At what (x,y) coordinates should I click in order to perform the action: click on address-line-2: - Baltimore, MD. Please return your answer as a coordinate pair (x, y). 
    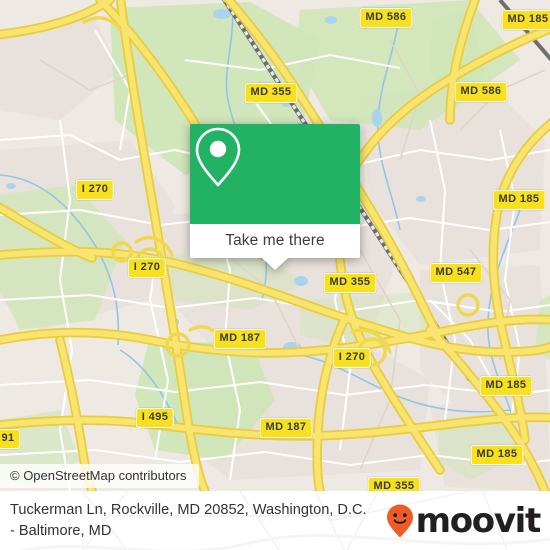
    Looking at the image, I should click on (61, 530).